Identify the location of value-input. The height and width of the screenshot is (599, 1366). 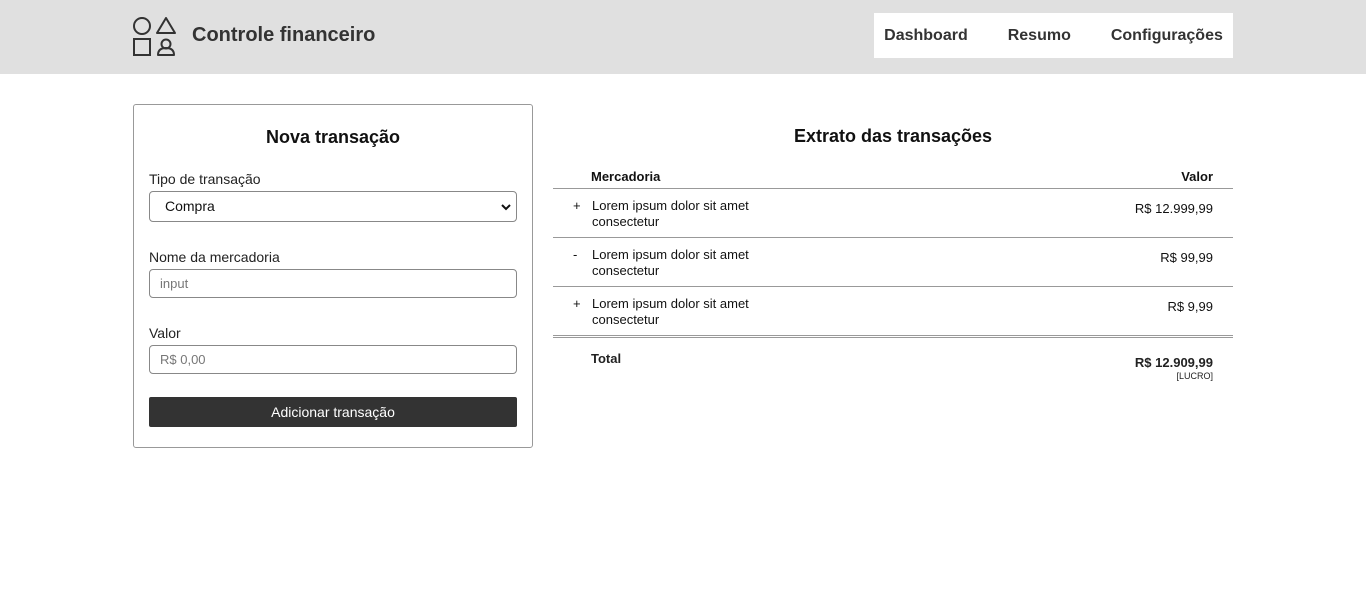
(333, 359).